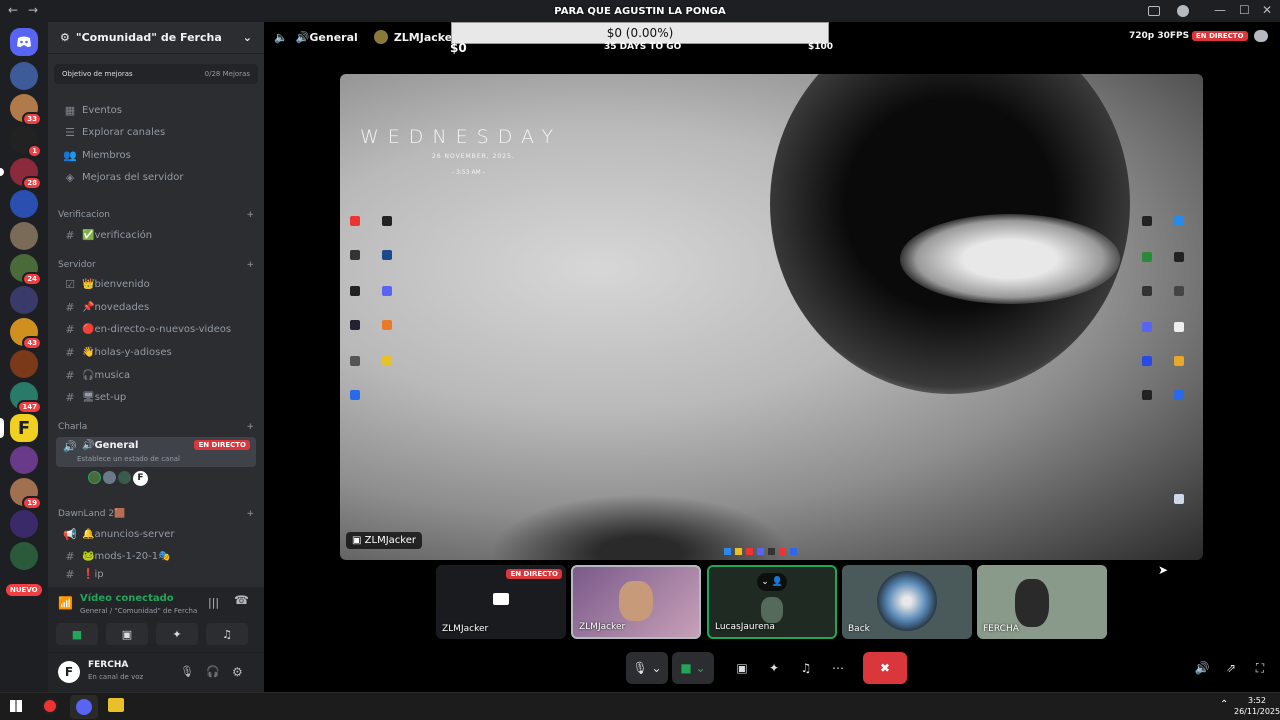  I want to click on mute-toggle-button: 🎙 ⌄, so click(647, 668).